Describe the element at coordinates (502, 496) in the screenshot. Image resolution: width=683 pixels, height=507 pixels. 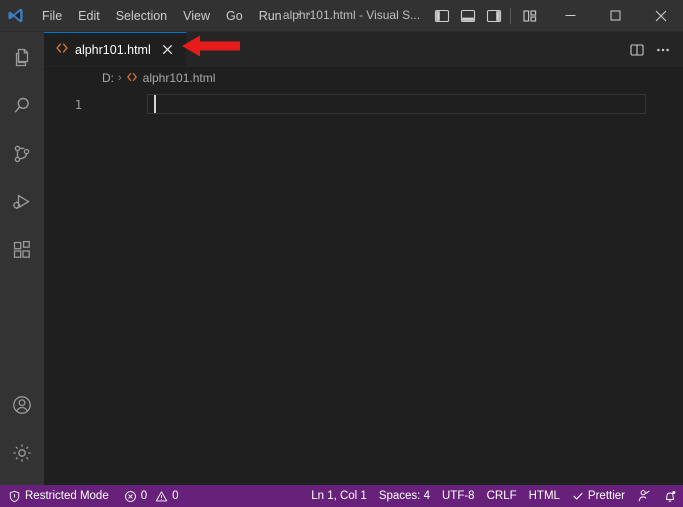
I see `status-eol: CRLF` at that location.